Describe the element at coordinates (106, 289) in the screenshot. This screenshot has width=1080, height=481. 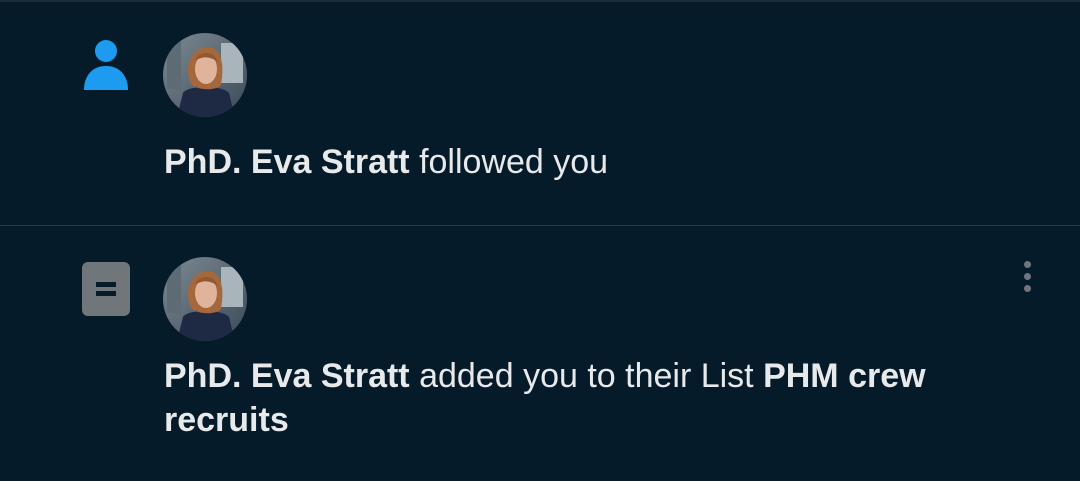
I see `list-icon` at that location.